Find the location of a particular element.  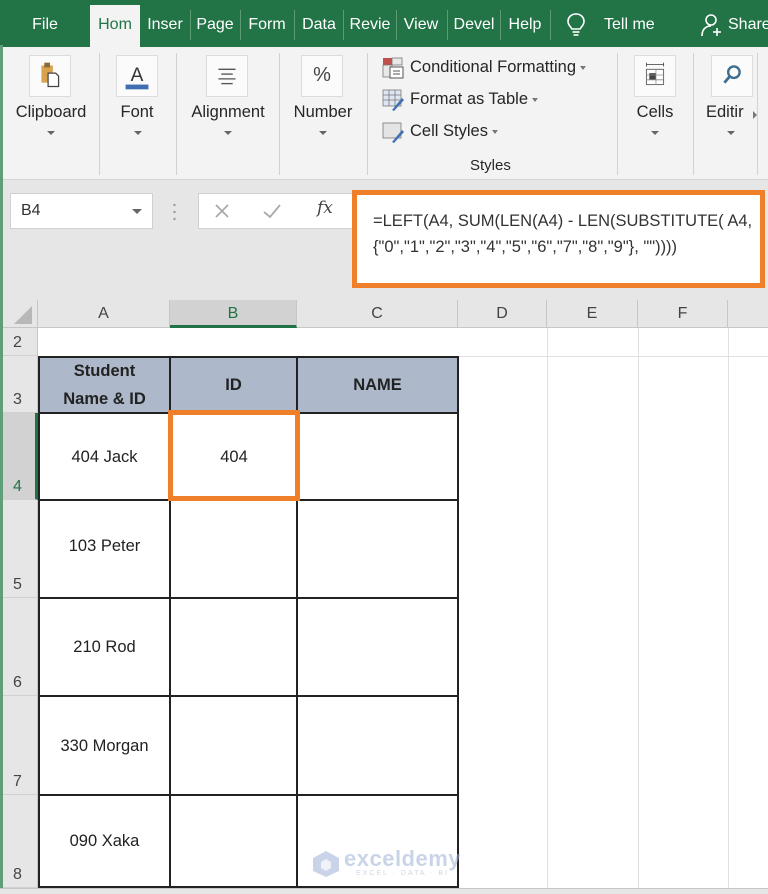

cell-a5: 103 Peter is located at coordinates (104, 549).